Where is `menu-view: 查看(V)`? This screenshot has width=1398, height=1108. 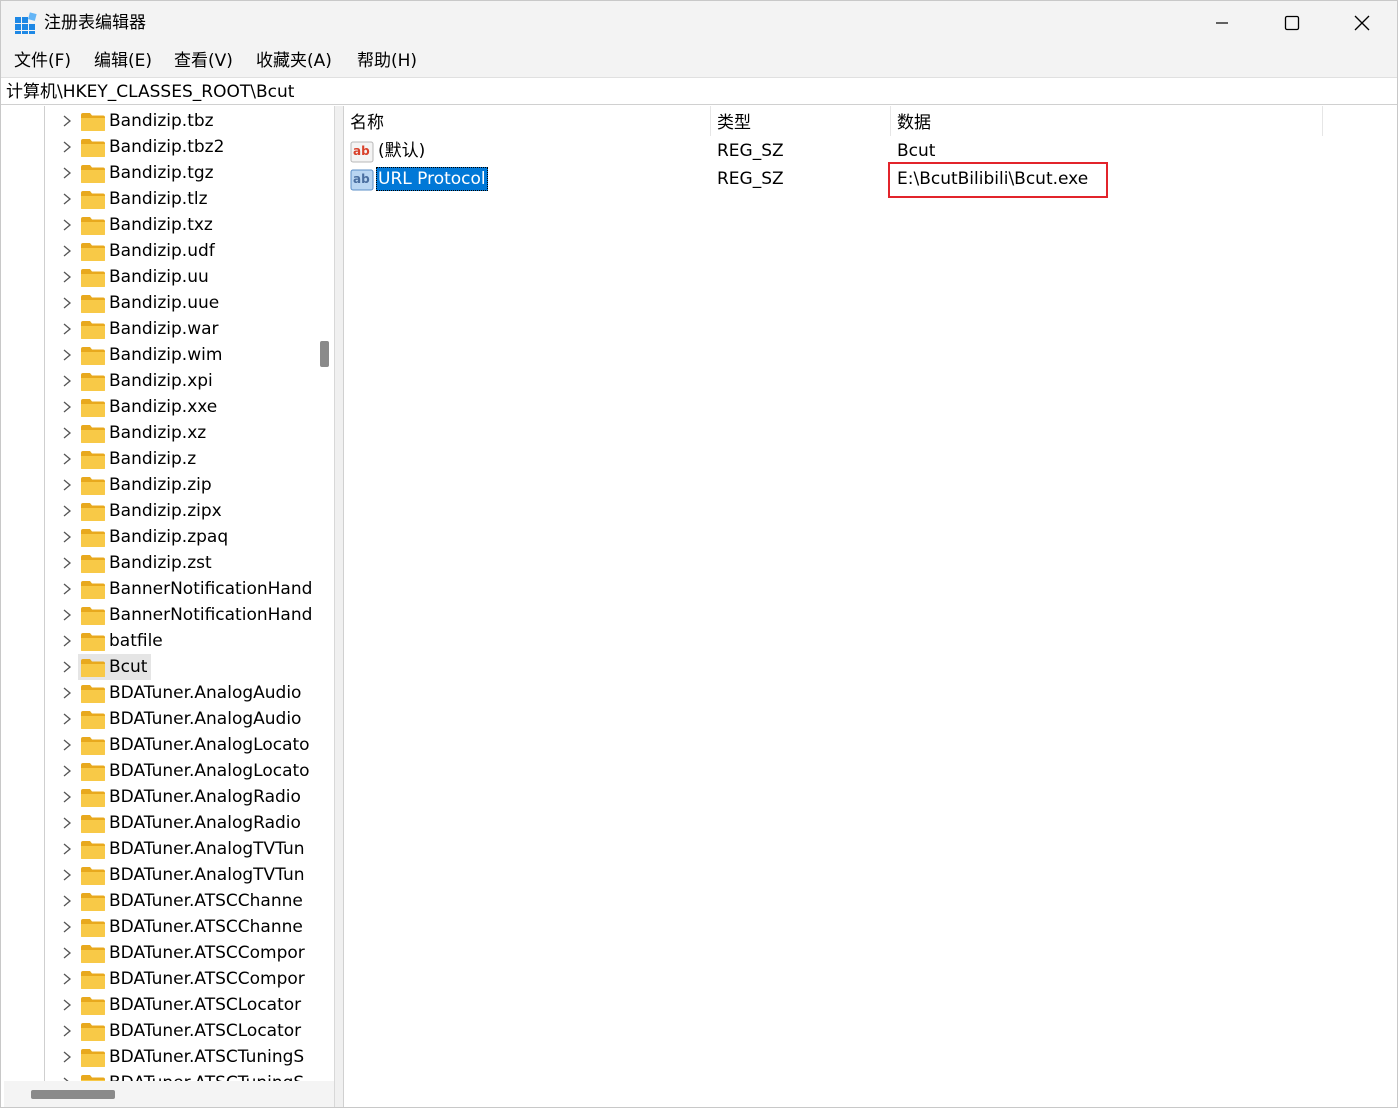 menu-view: 查看(V) is located at coordinates (203, 61).